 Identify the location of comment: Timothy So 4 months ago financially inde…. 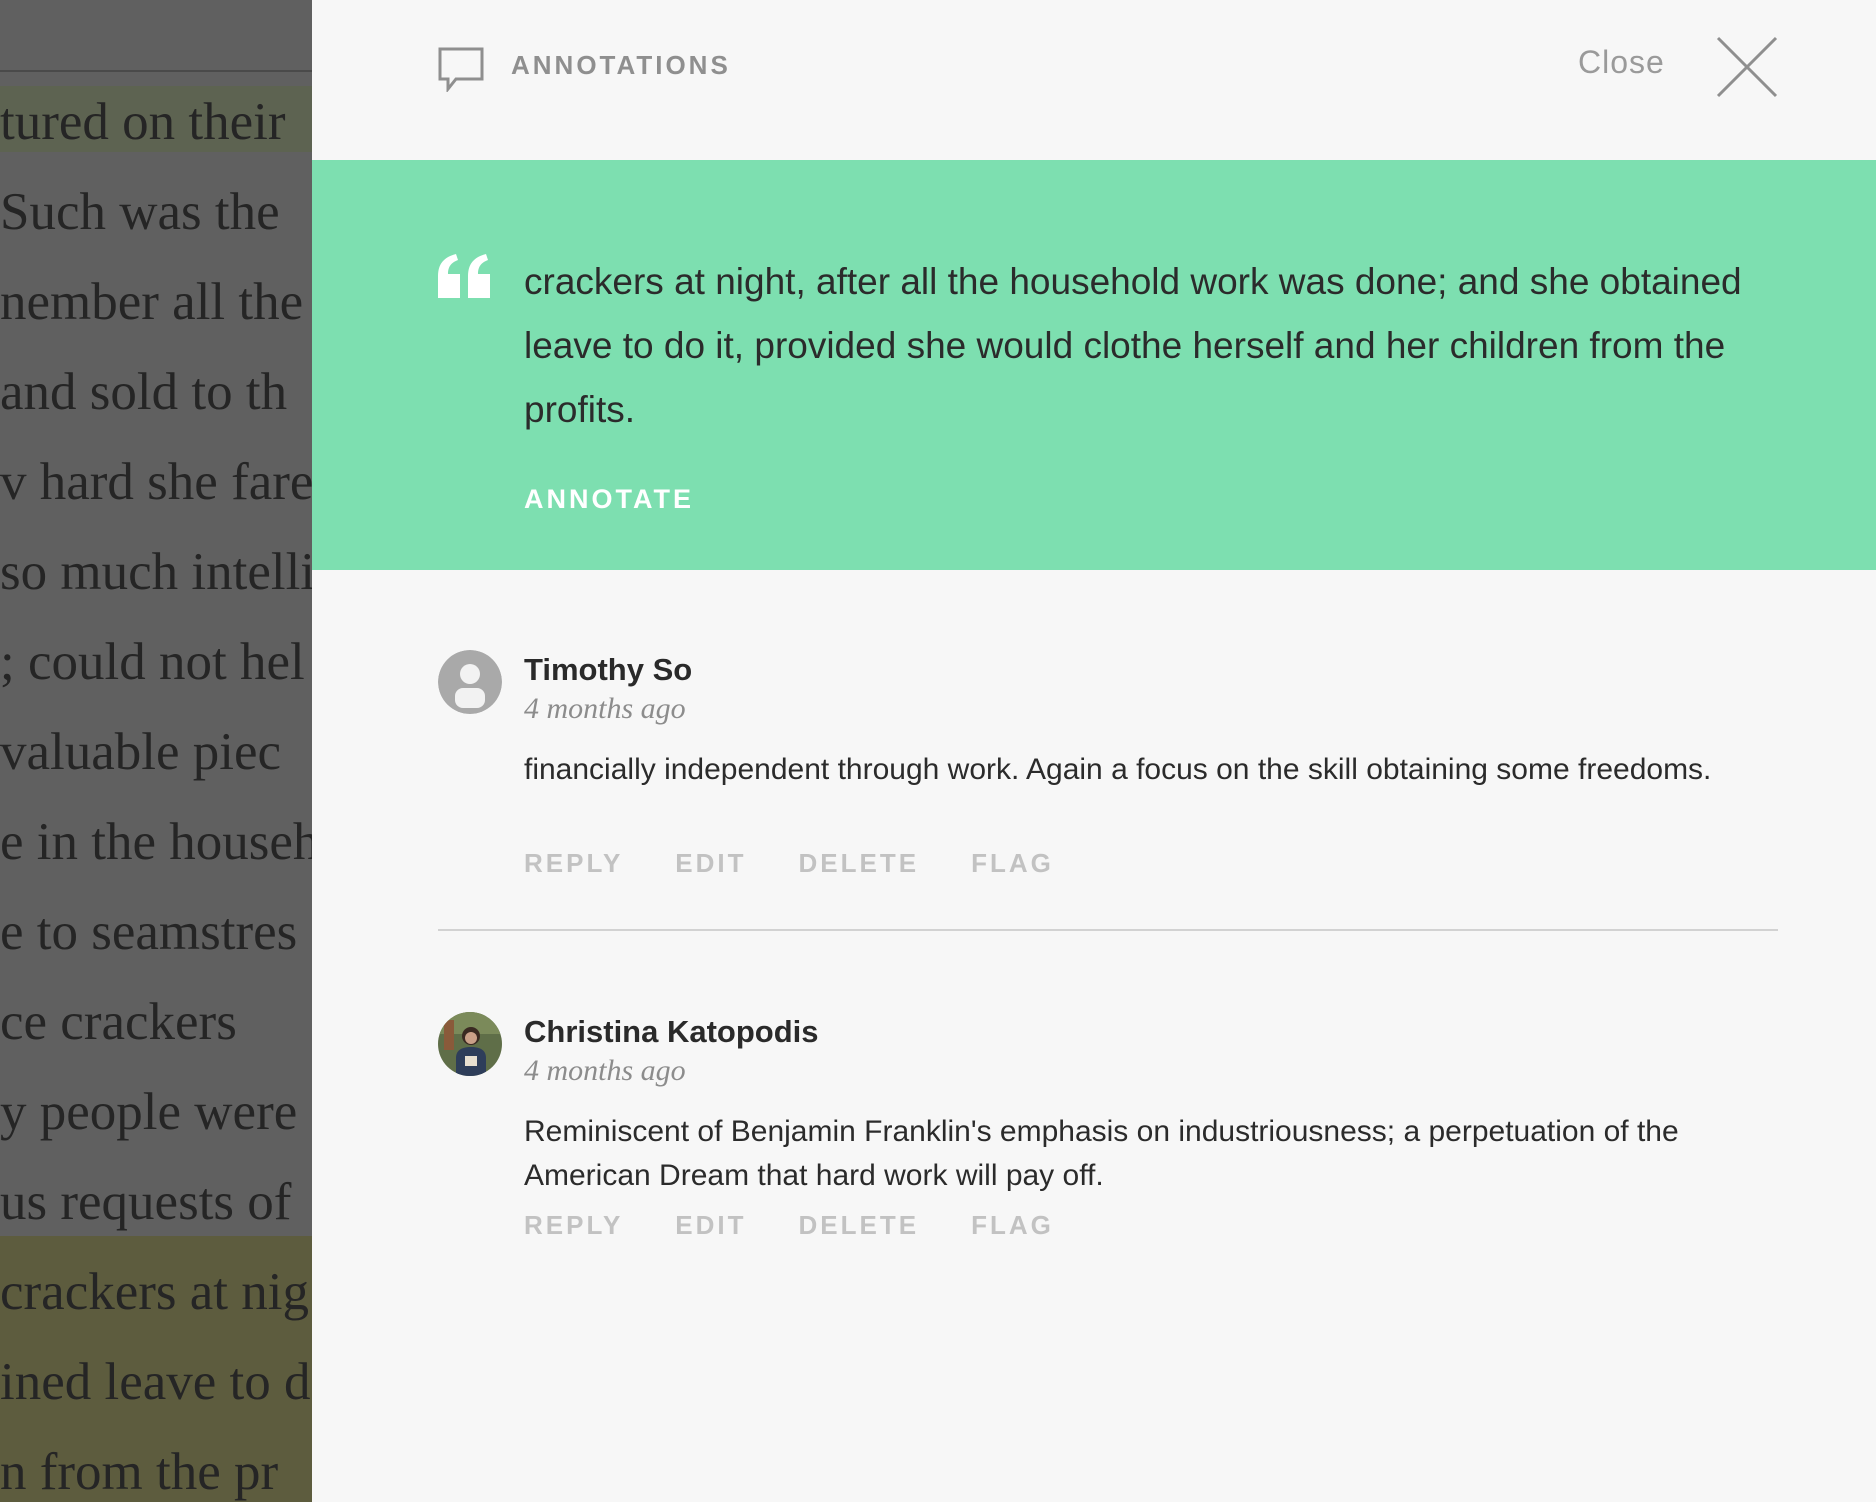
(1108, 770).